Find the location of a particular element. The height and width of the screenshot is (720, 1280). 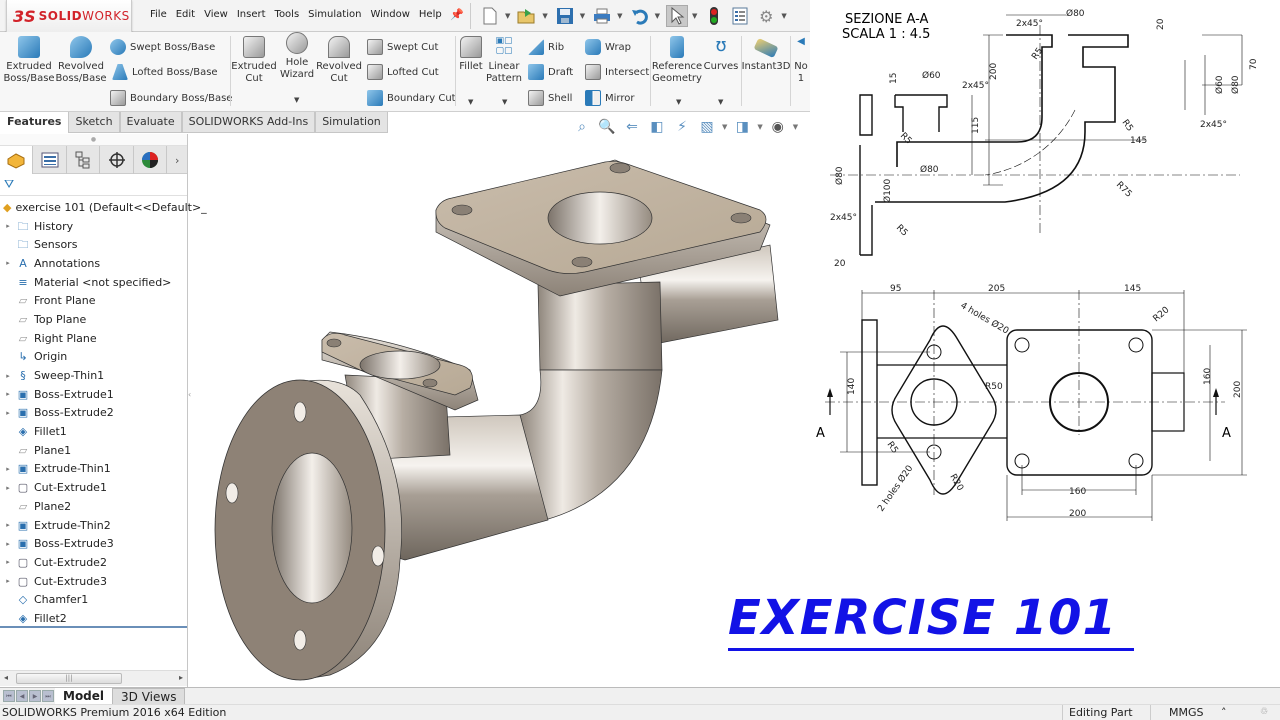

save-dropdown: ▼ is located at coordinates (582, 16).